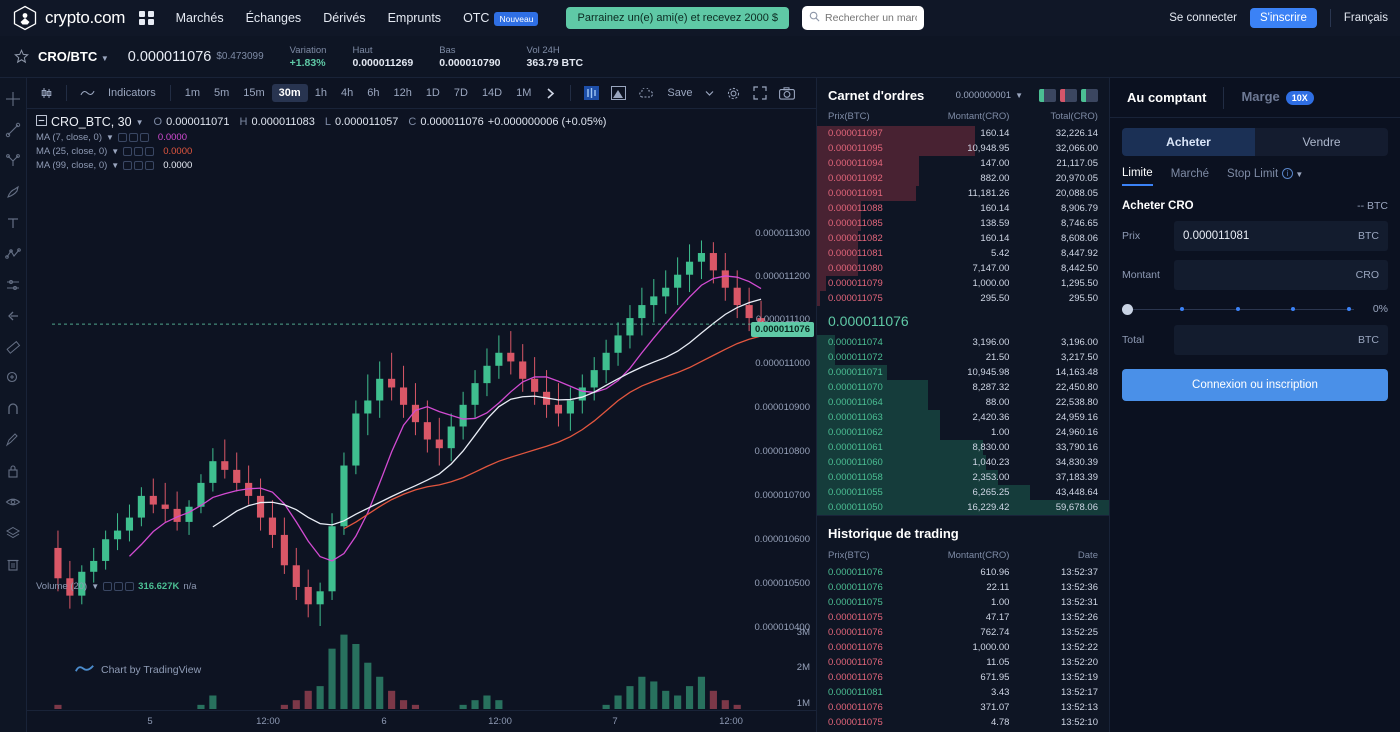 The image size is (1400, 732). Describe the element at coordinates (13, 284) in the screenshot. I see `forecast-tool-icon` at that location.